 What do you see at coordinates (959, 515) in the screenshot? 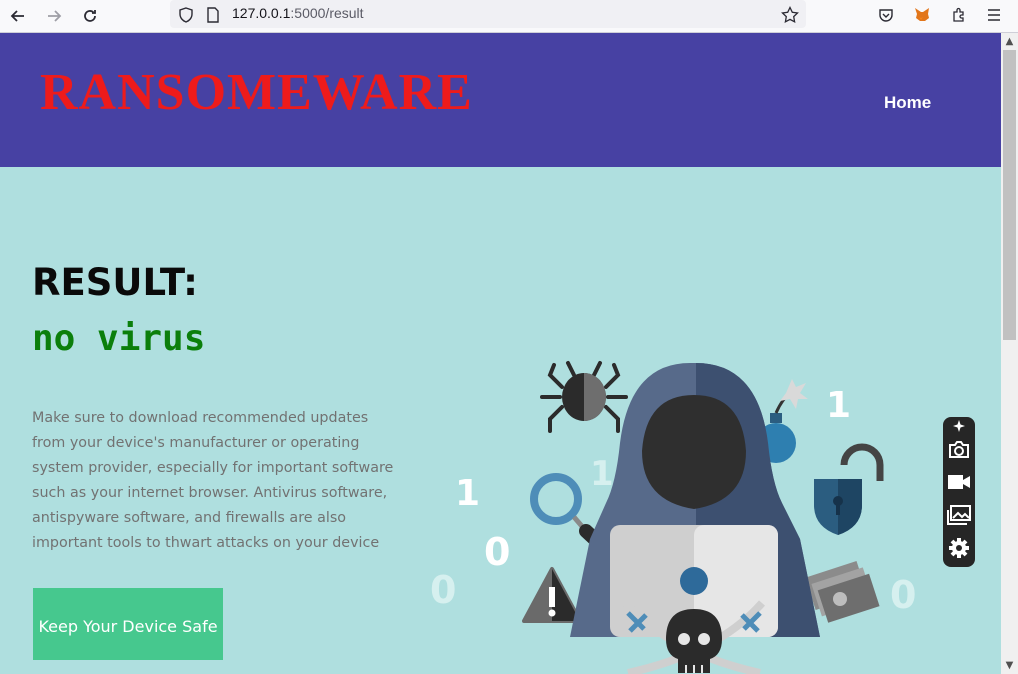
I see `gallery-icon` at bounding box center [959, 515].